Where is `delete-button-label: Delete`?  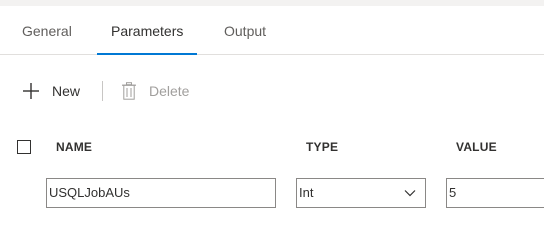 delete-button-label: Delete is located at coordinates (169, 91).